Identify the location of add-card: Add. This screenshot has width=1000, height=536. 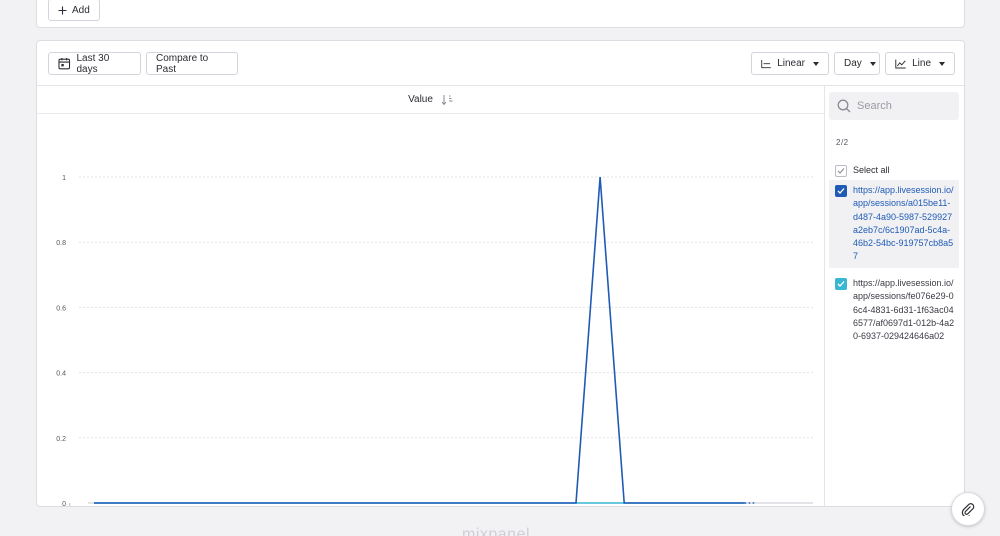
(500, 14).